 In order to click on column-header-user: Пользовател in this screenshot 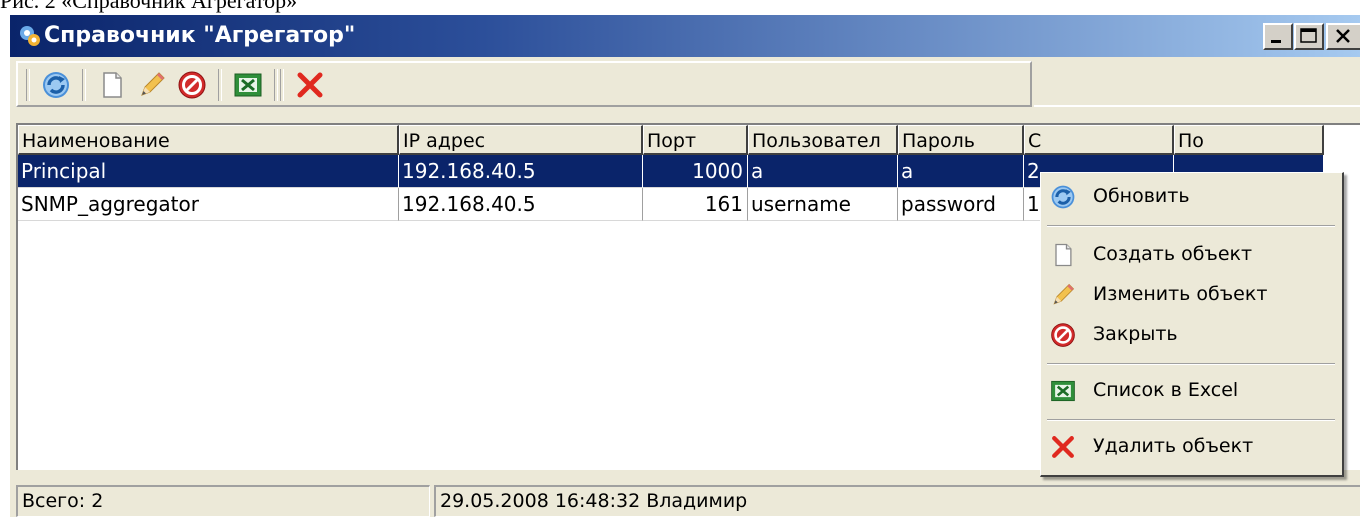, I will do `click(823, 140)`.